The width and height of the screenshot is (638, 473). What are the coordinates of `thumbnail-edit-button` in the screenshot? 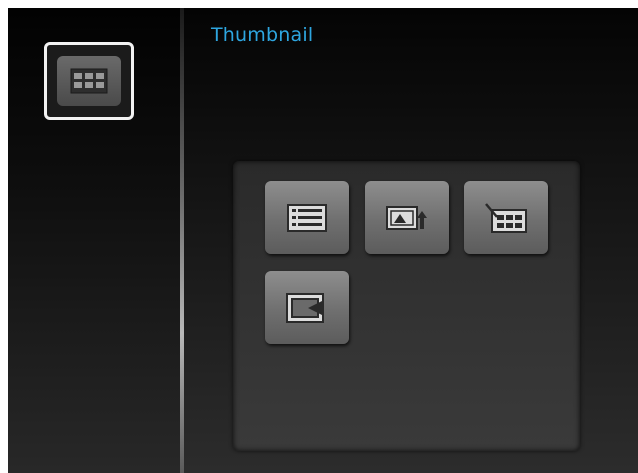 It's located at (506, 217).